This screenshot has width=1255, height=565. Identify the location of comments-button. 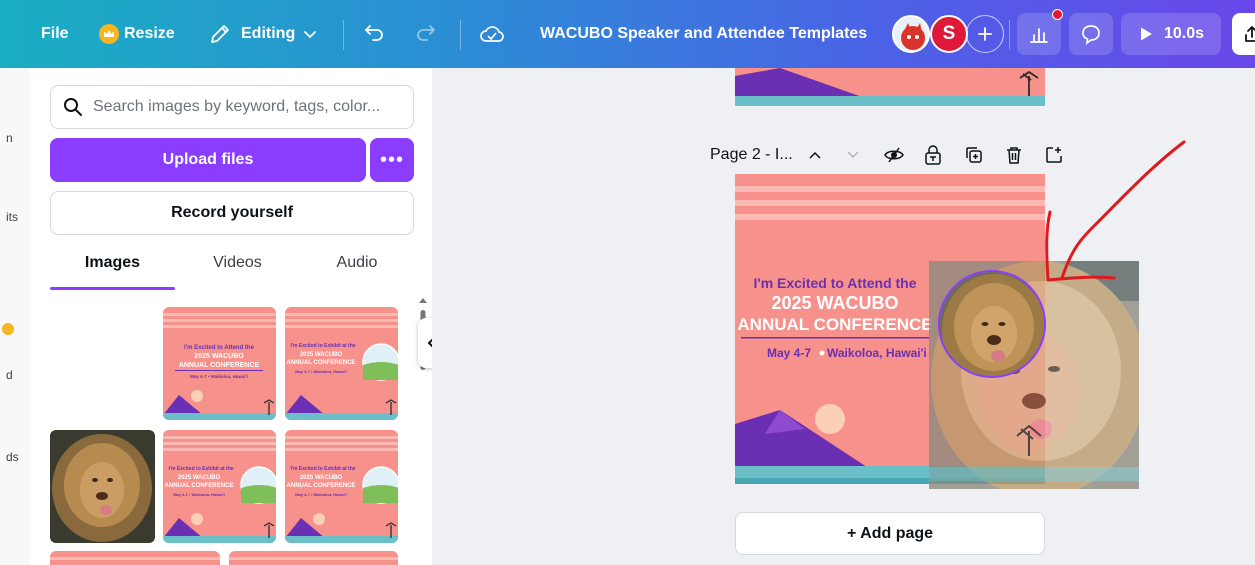
(1091, 34).